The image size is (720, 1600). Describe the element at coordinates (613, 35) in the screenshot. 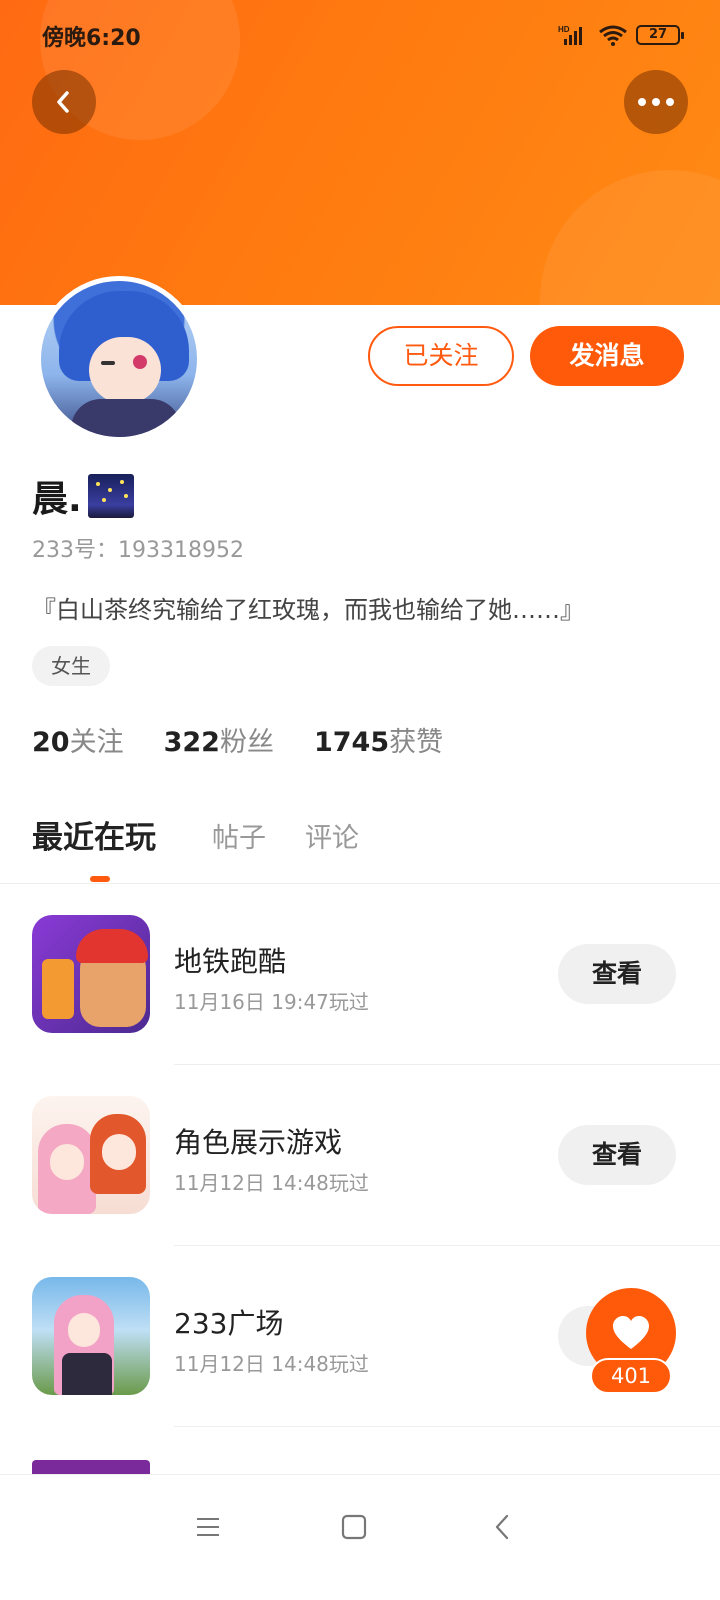

I see `wifi-icon` at that location.